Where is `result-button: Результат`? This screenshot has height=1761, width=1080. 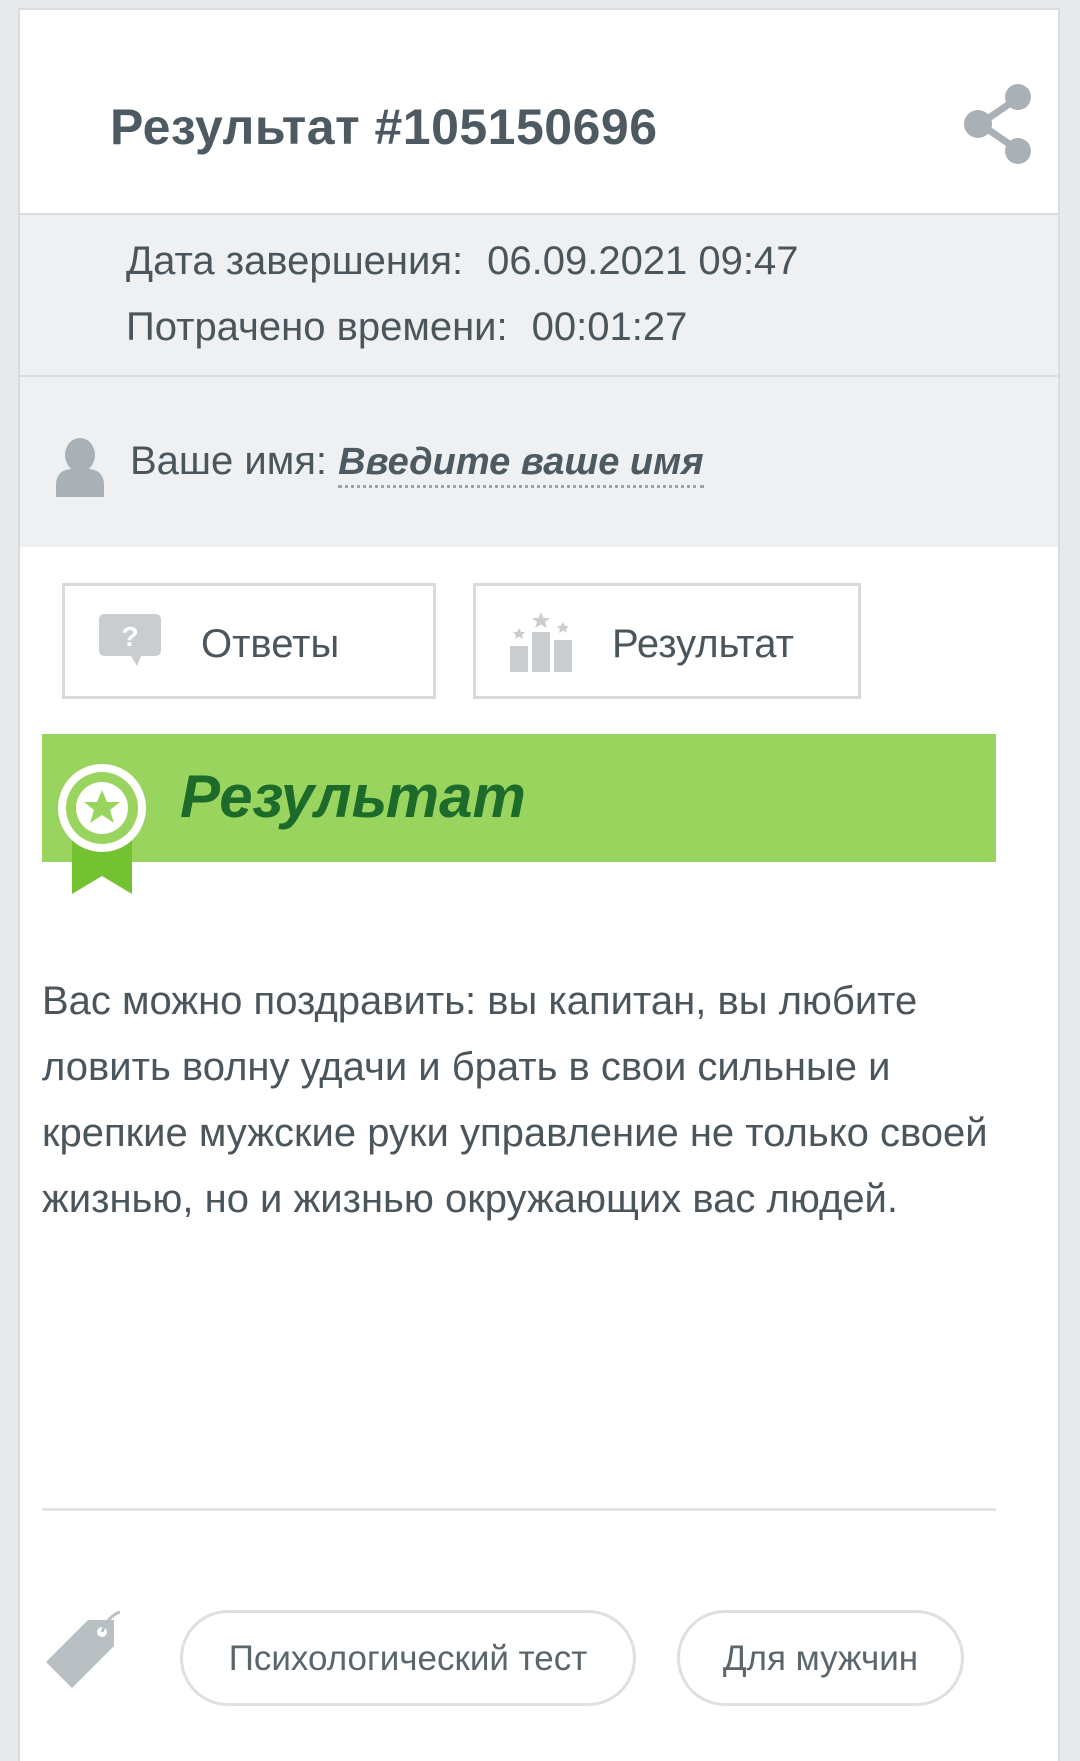 result-button: Результат is located at coordinates (667, 641).